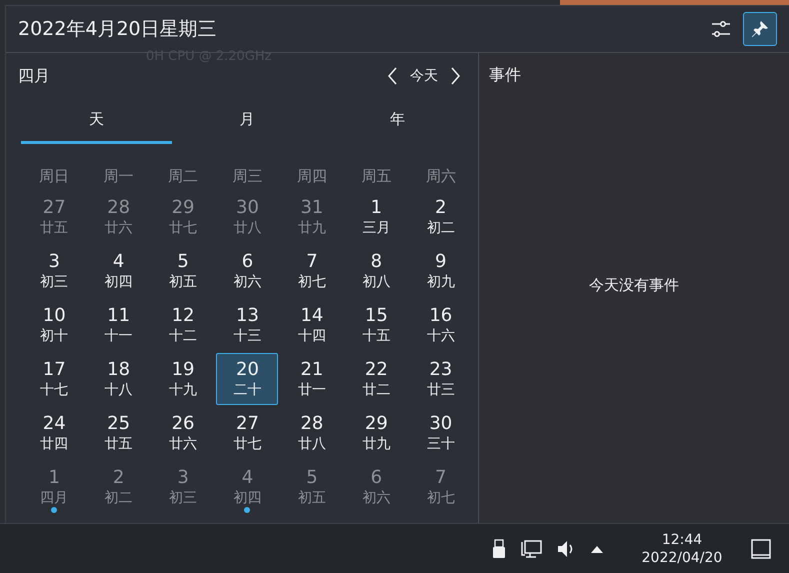  I want to click on day-cell: 30 三十, so click(441, 433).